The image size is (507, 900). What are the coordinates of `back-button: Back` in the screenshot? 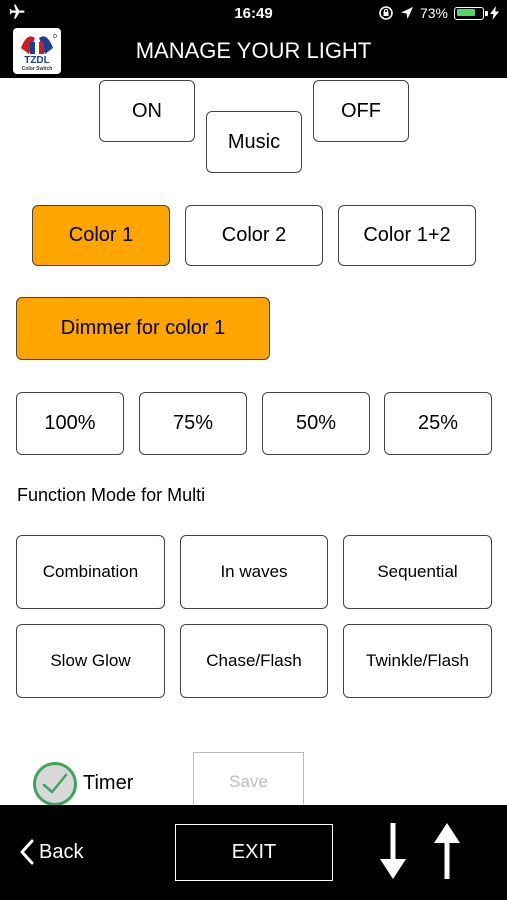 It's located at (51, 852).